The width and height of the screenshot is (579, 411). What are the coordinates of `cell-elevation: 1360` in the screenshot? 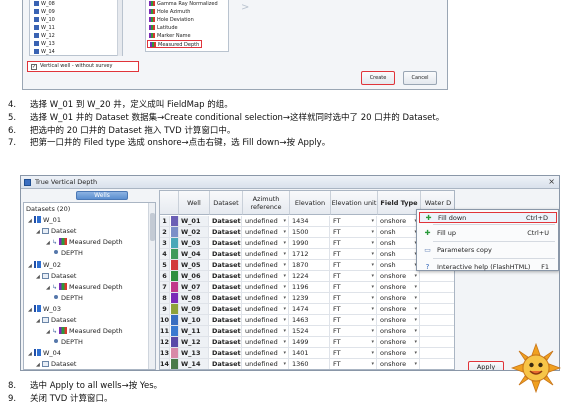 It's located at (310, 364).